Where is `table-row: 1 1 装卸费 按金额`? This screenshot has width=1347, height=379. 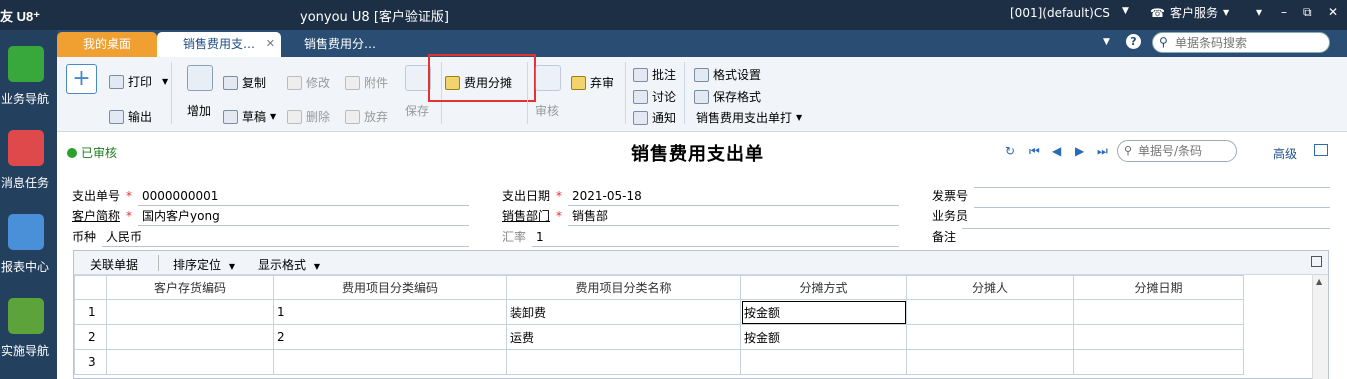 table-row: 1 1 装卸费 按金额 is located at coordinates (659, 312).